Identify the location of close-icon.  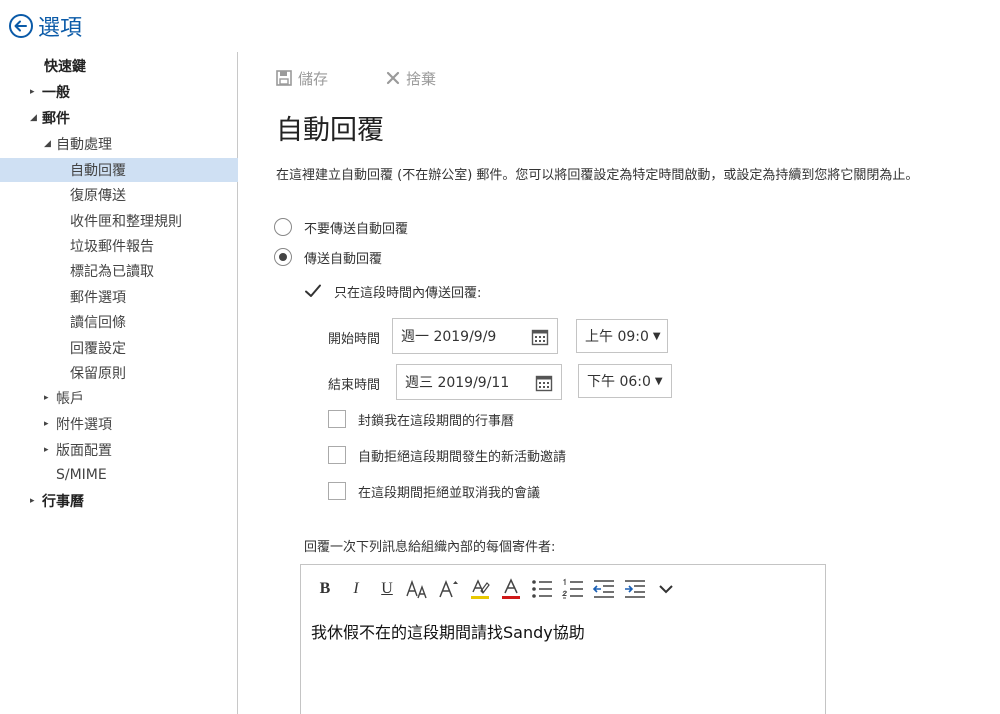
(393, 78).